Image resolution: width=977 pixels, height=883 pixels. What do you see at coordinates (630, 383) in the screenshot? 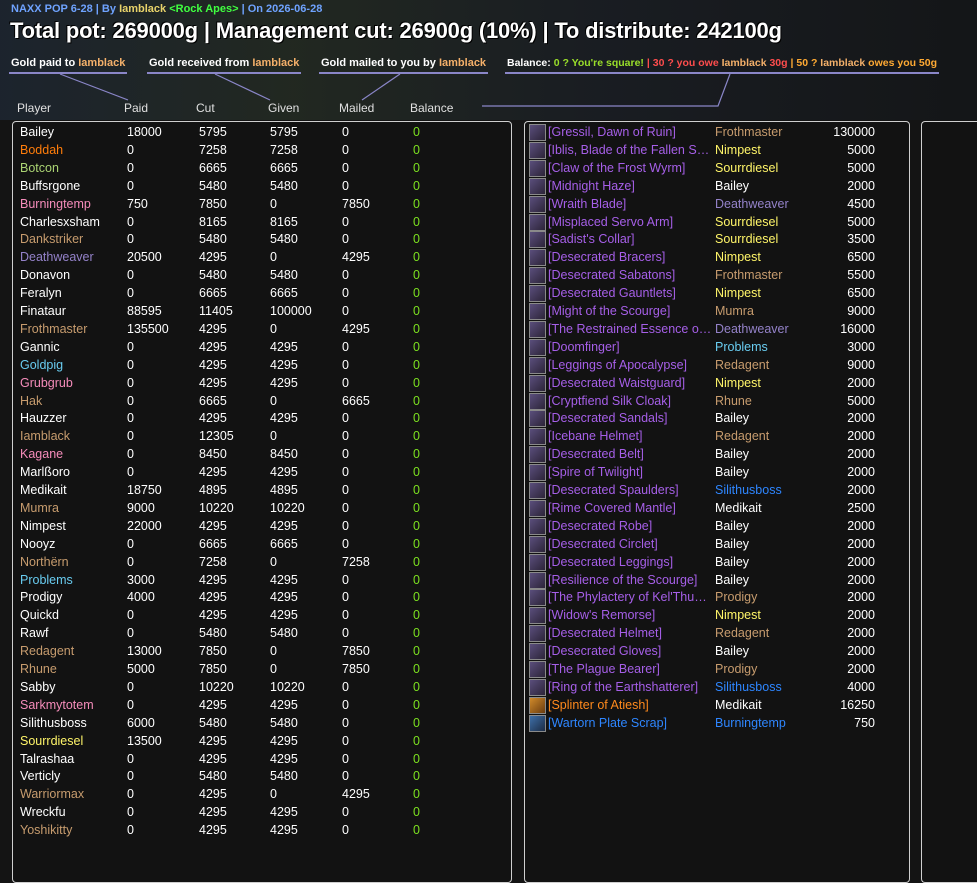
I see `item-link: [Desecrated Waistguard]` at bounding box center [630, 383].